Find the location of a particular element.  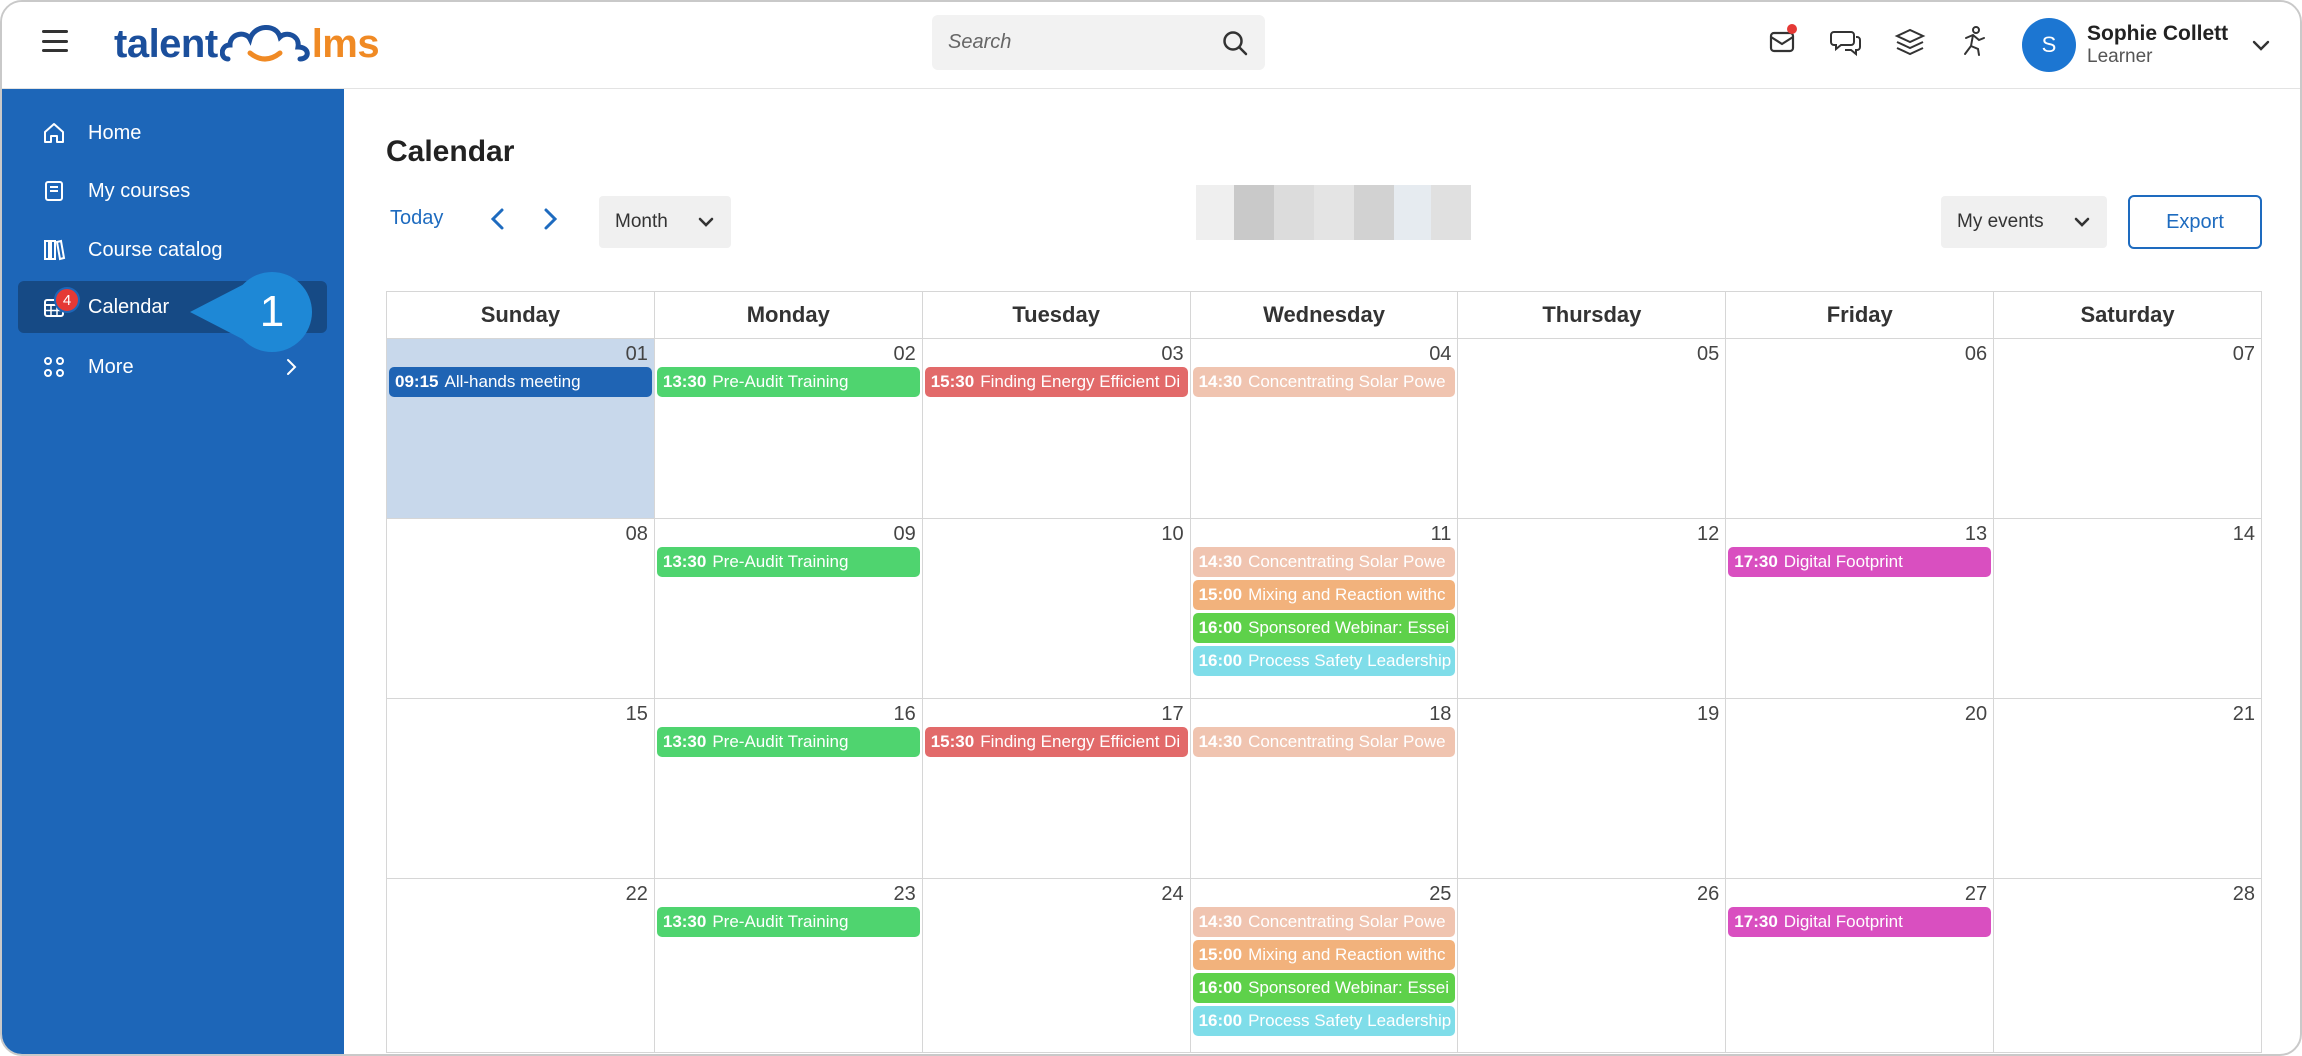

user-name: Sophie Collett is located at coordinates (2158, 33).